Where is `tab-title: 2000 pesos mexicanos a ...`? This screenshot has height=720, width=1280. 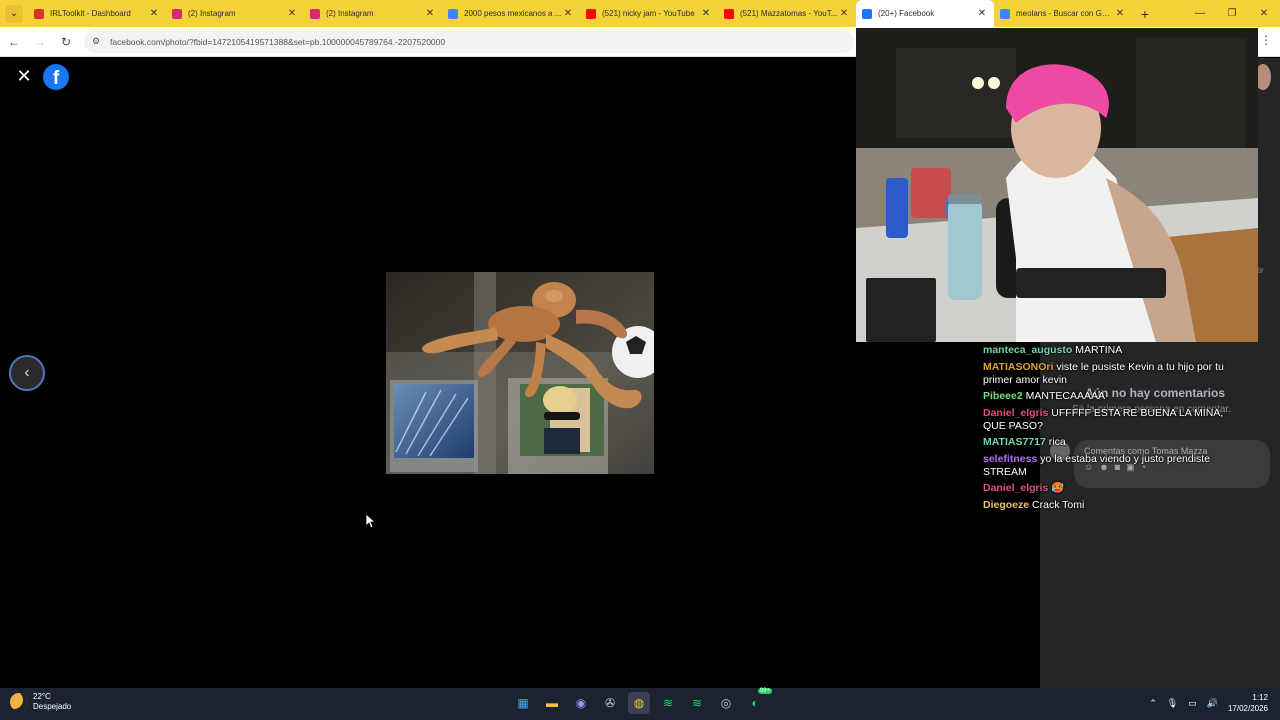
tab-title: 2000 pesos mexicanos a ... is located at coordinates (513, 13).